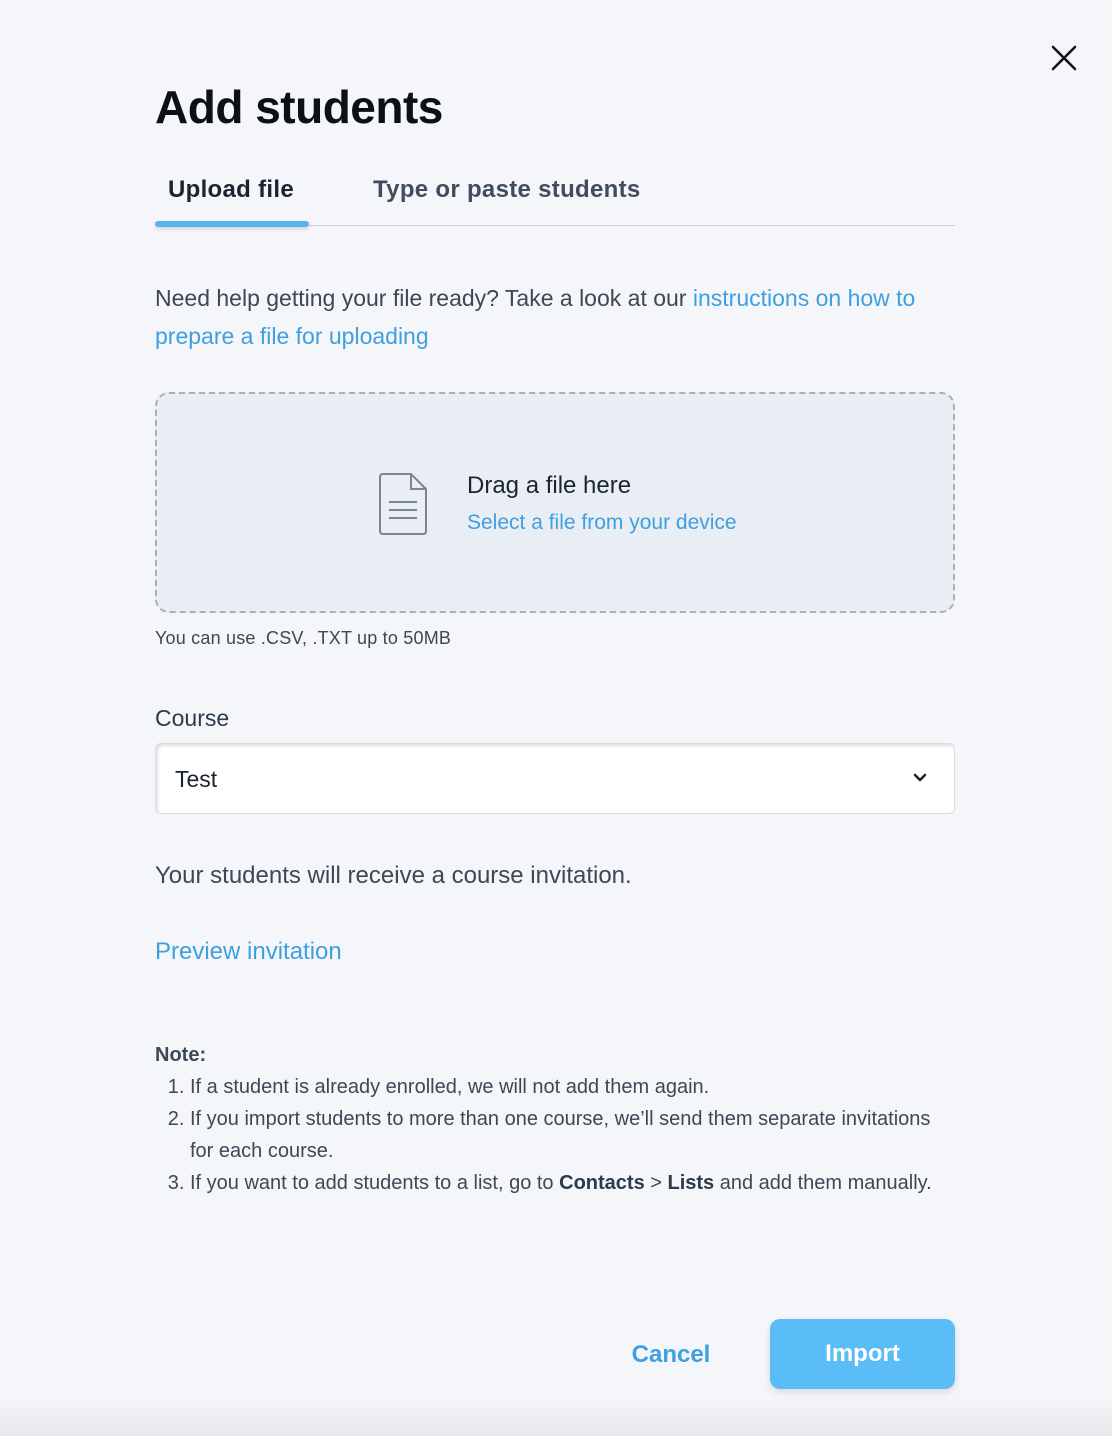 The image size is (1112, 1436). I want to click on course-select: Test, so click(555, 778).